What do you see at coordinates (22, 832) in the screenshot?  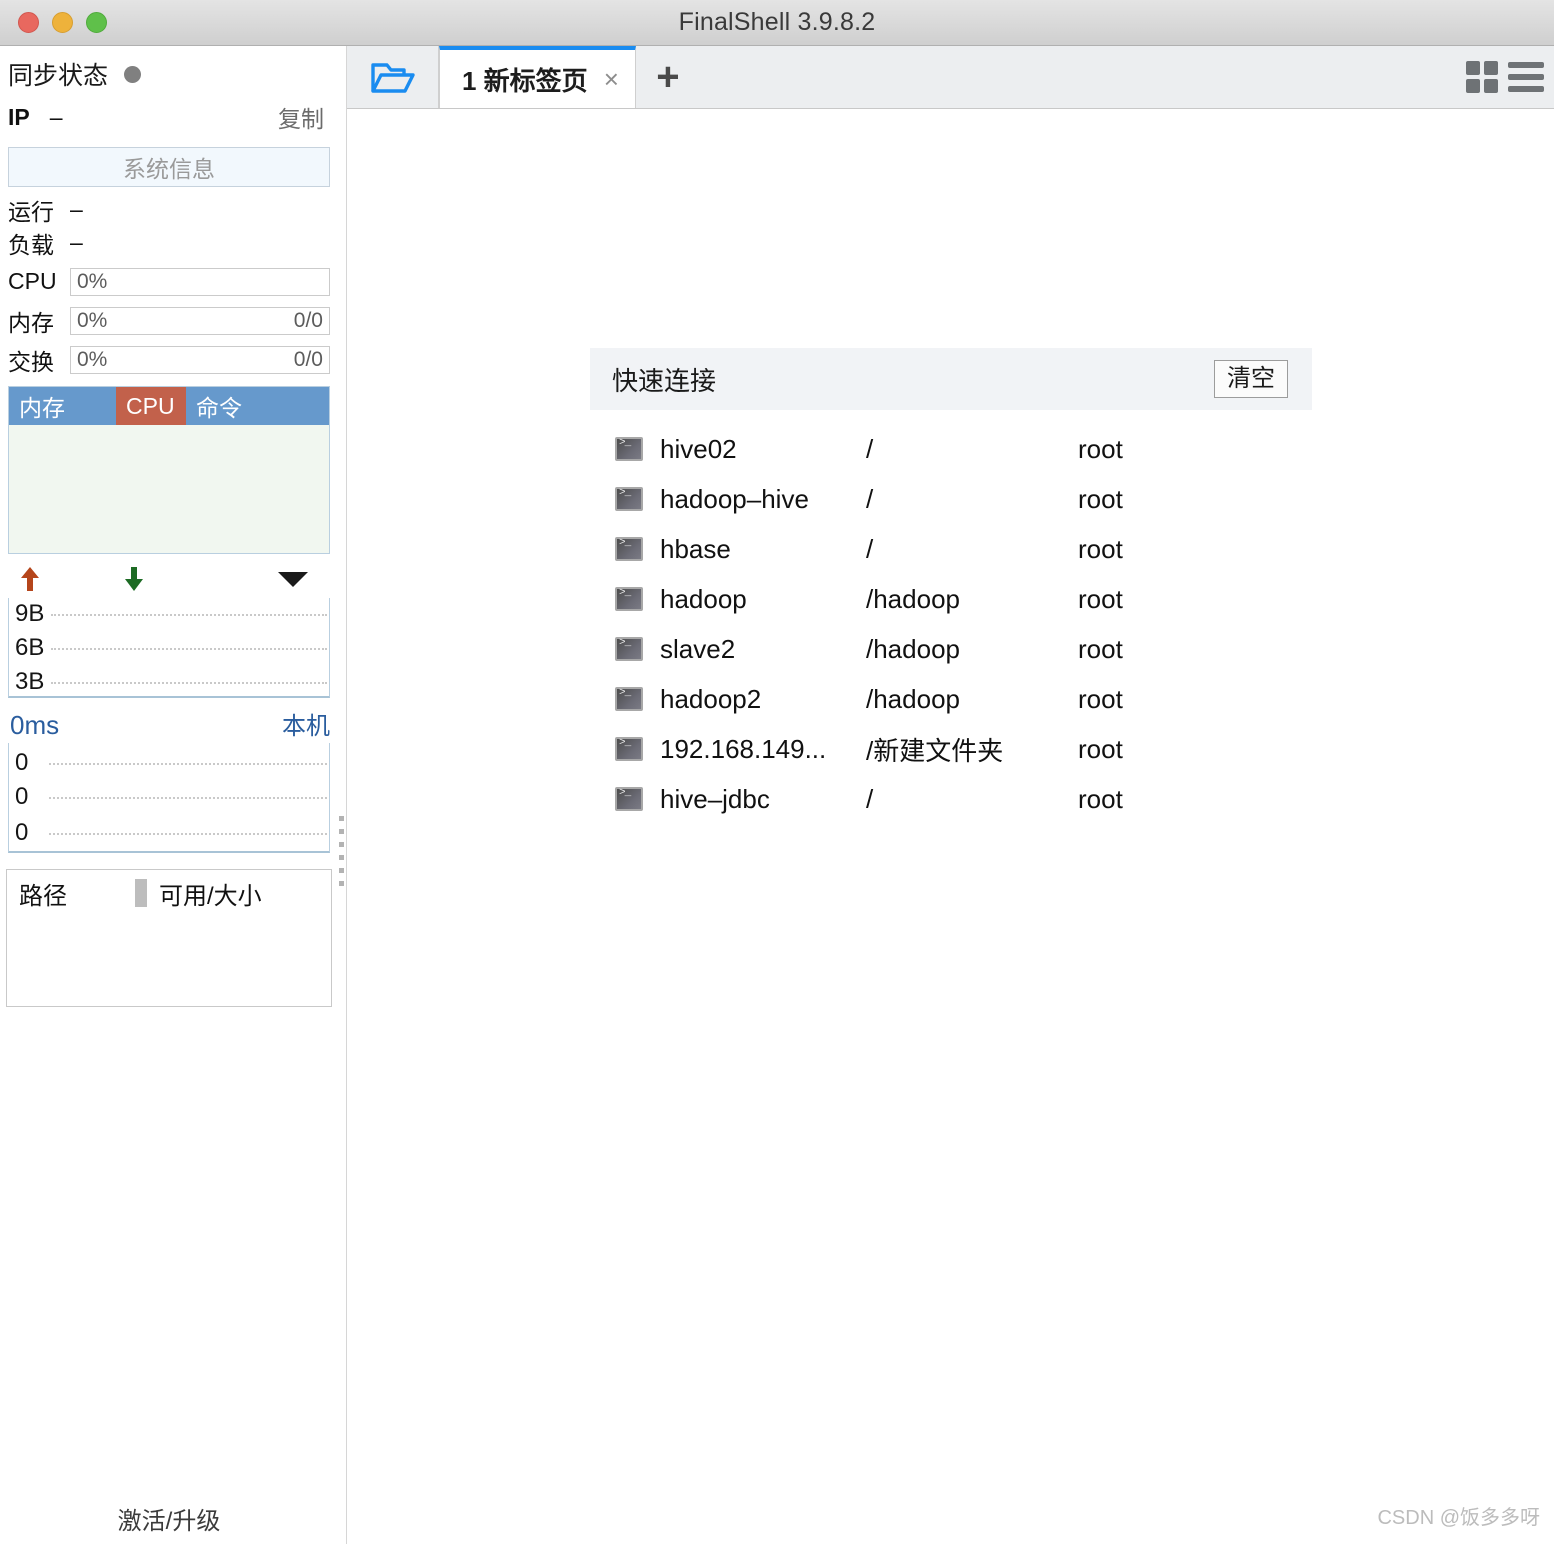 I see `latency-y-label-3: 0` at bounding box center [22, 832].